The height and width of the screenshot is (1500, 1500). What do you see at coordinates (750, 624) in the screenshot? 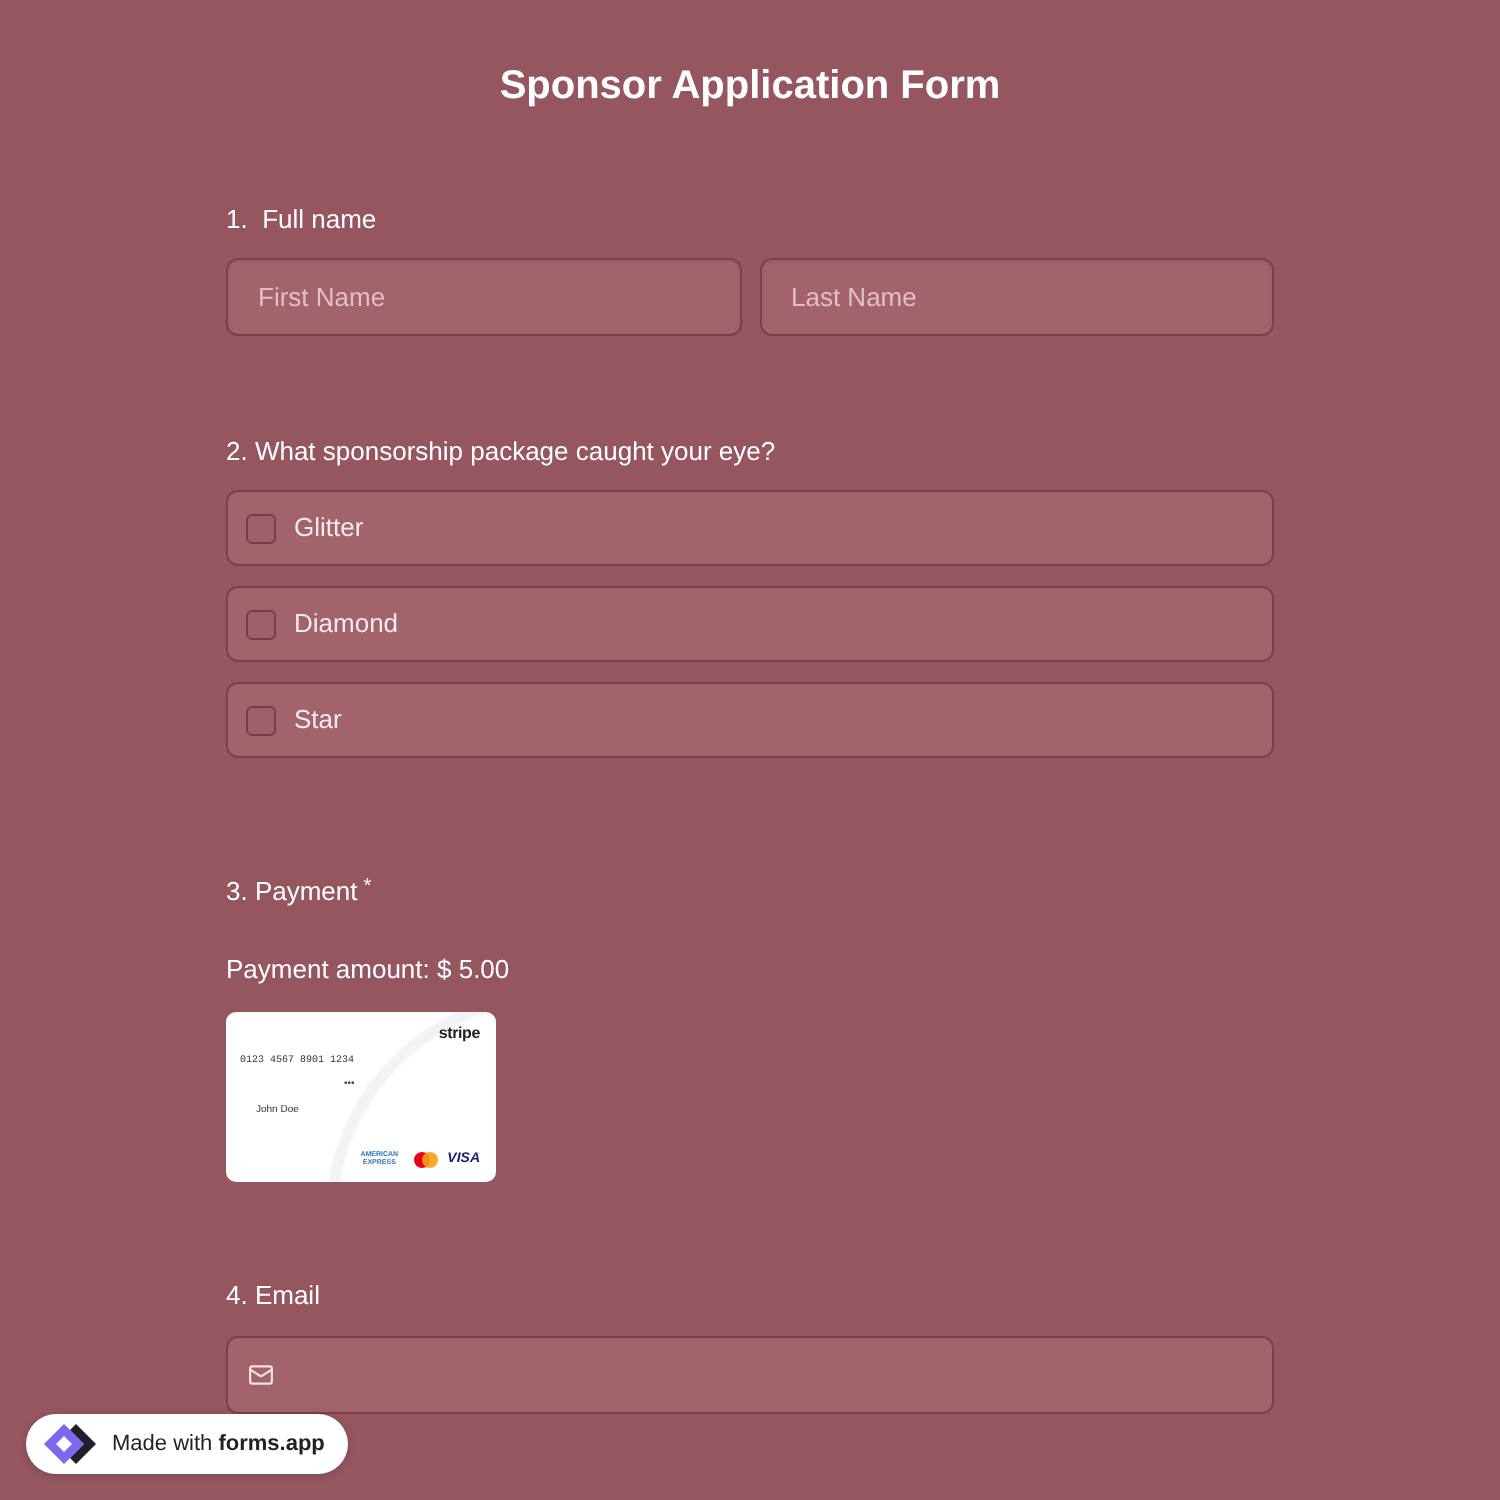
I see `checkbox-option: Diamond` at bounding box center [750, 624].